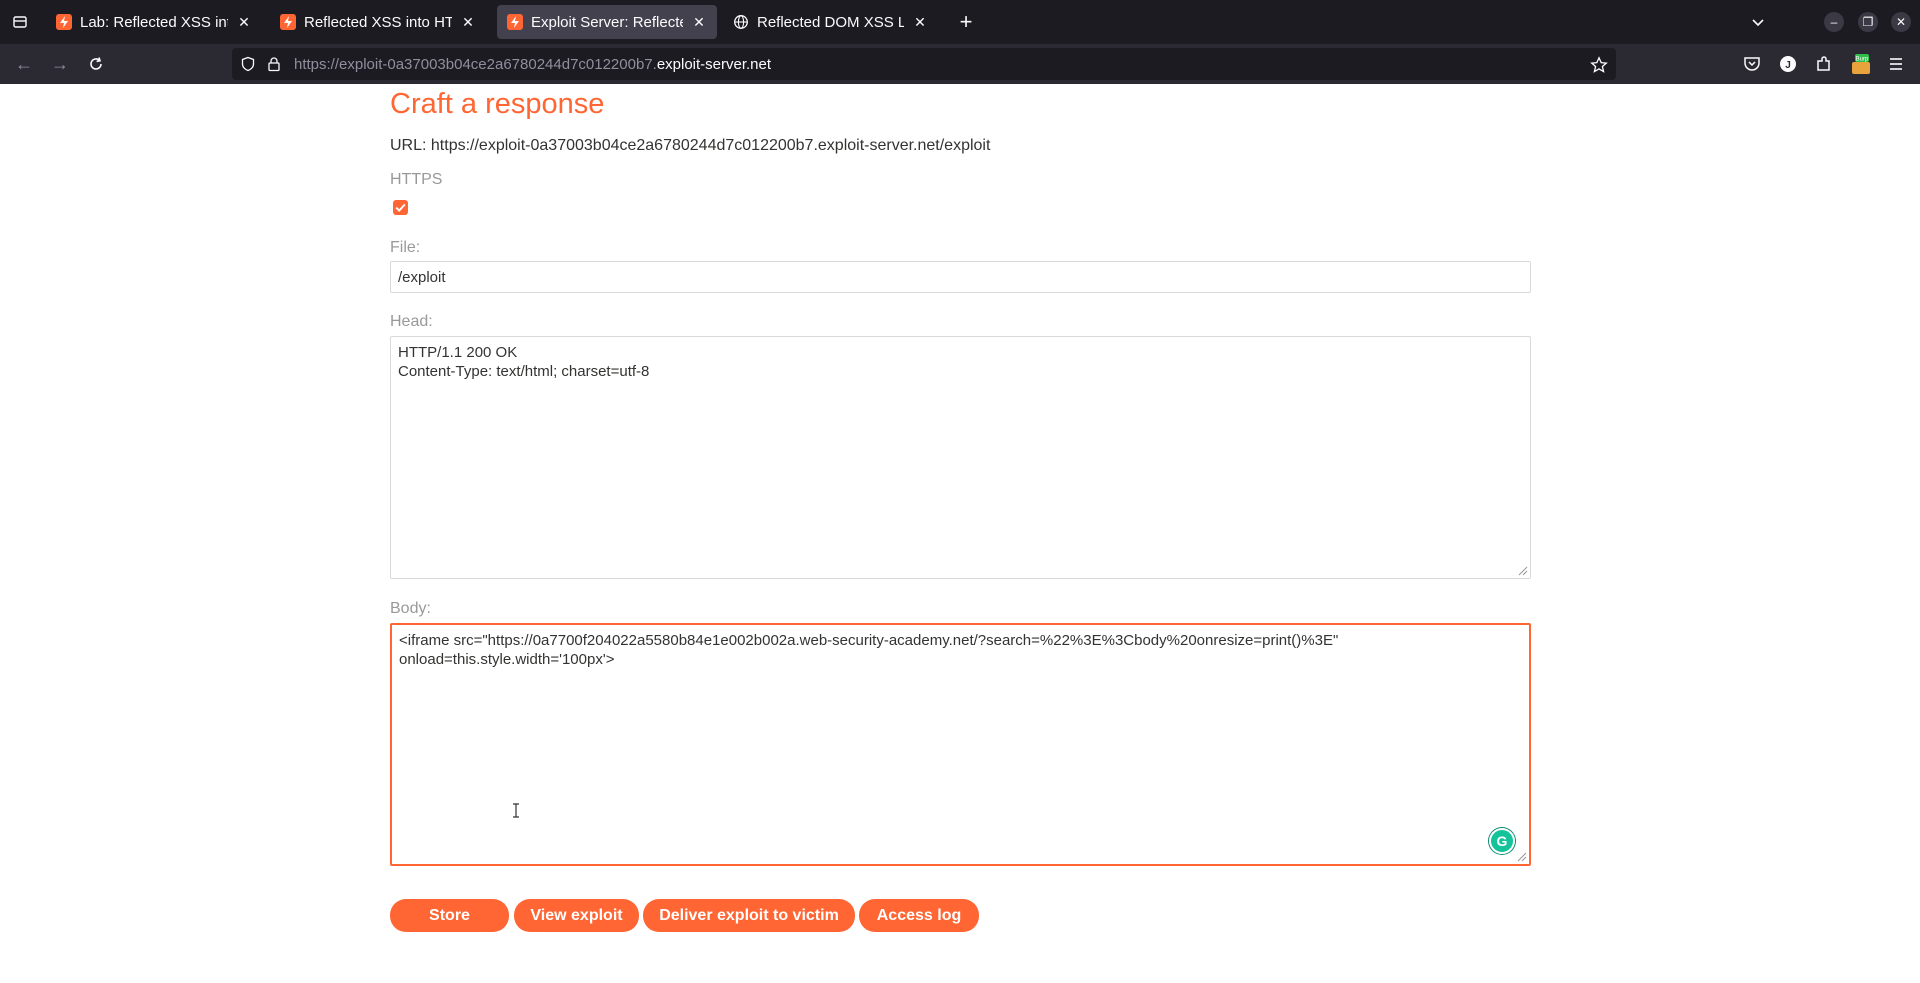 The width and height of the screenshot is (1920, 983). Describe the element at coordinates (60, 64) in the screenshot. I see `forward-arrow-icon: →` at that location.